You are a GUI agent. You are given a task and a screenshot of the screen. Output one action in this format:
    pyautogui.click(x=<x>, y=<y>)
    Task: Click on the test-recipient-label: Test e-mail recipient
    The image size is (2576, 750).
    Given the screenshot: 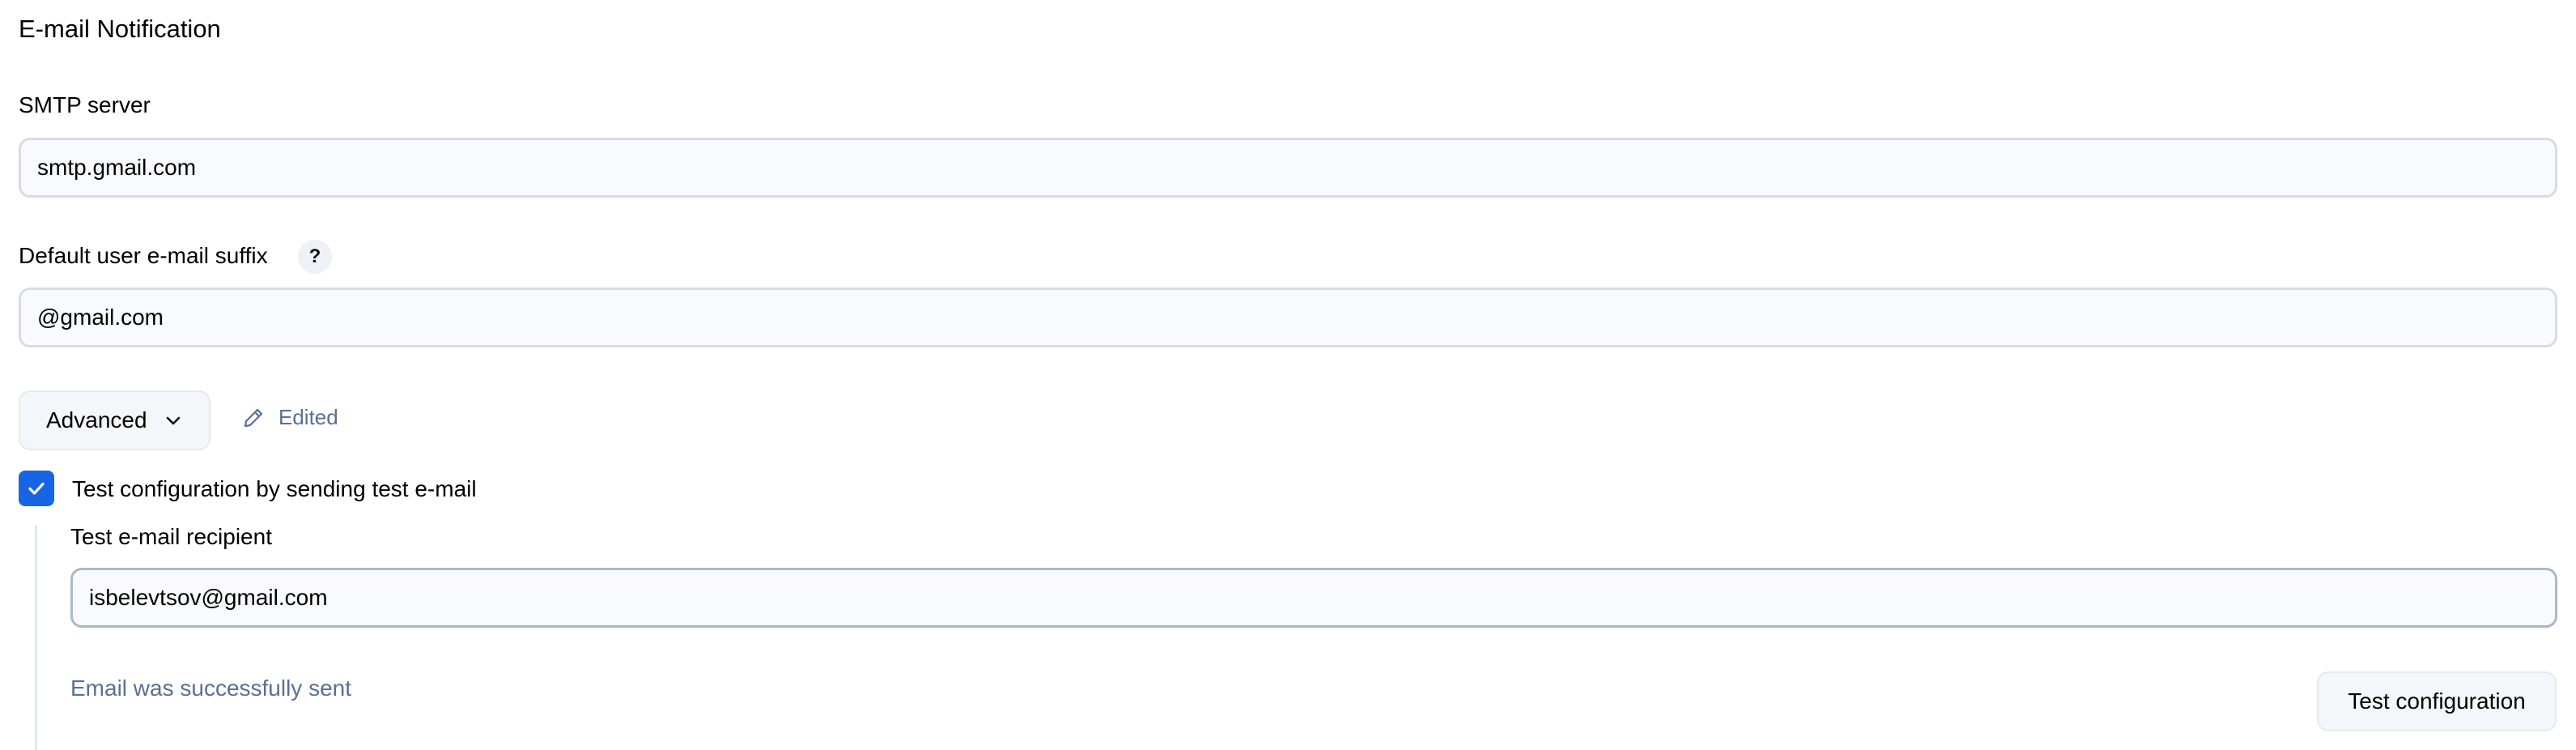 What is the action you would take?
    pyautogui.click(x=171, y=536)
    